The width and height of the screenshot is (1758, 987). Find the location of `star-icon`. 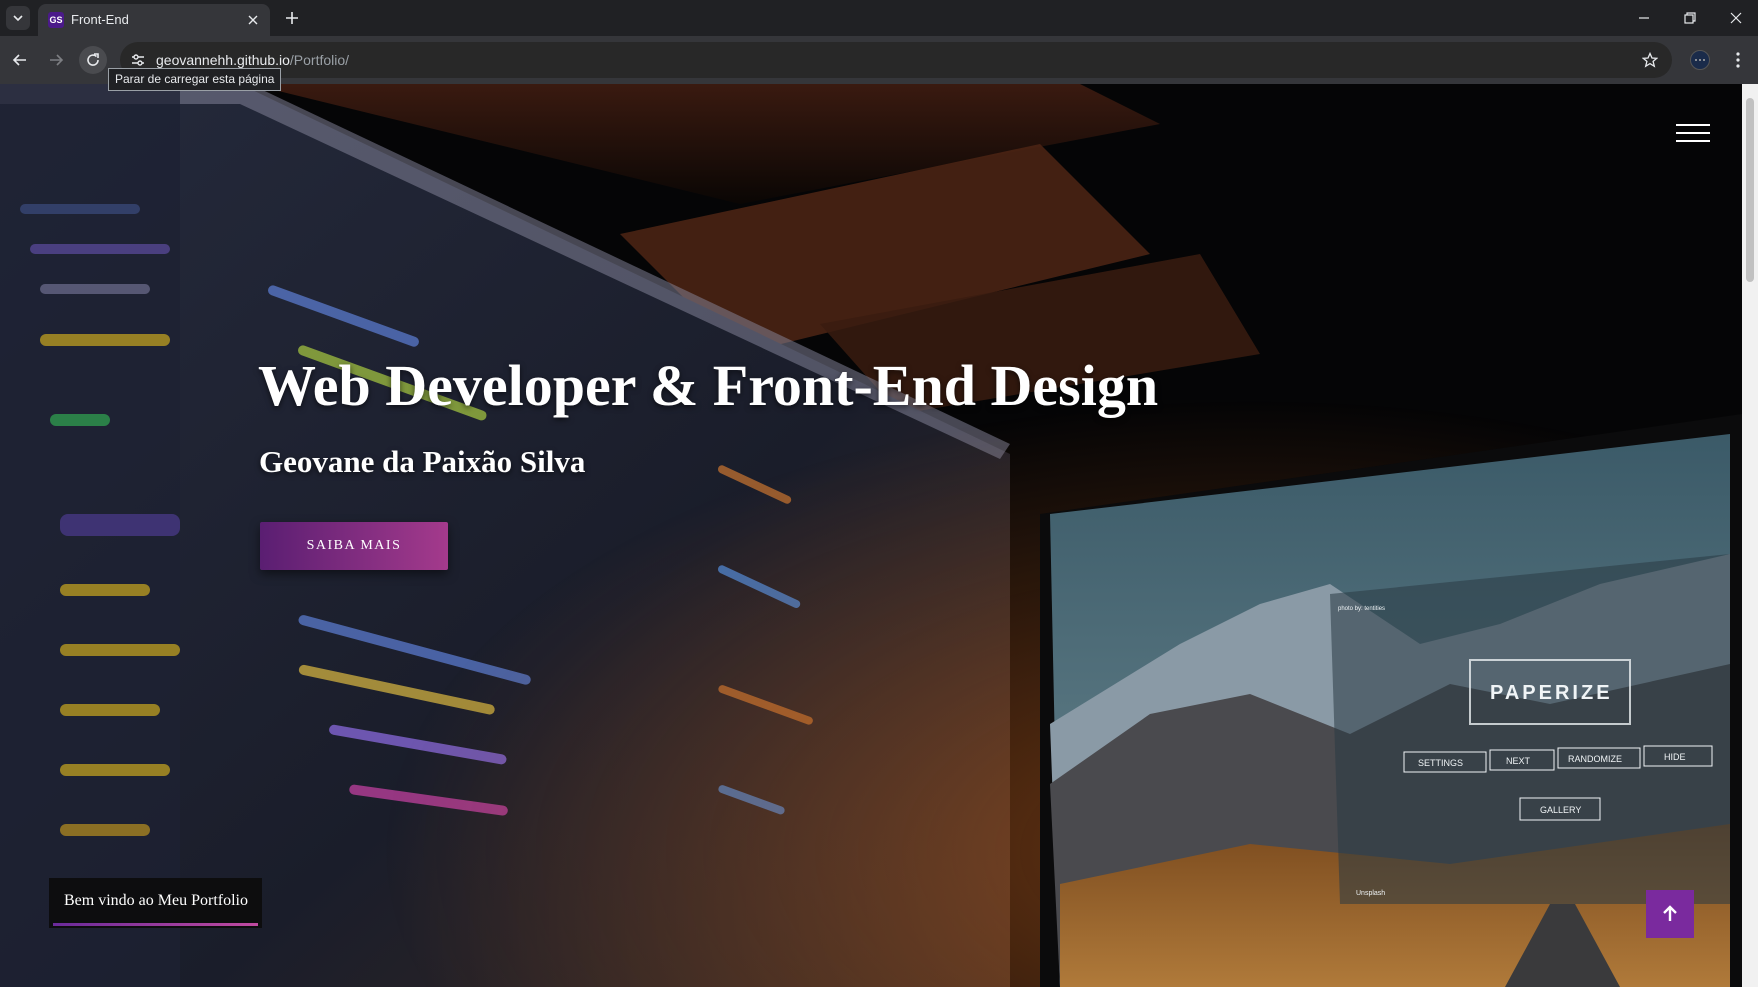

star-icon is located at coordinates (1650, 60).